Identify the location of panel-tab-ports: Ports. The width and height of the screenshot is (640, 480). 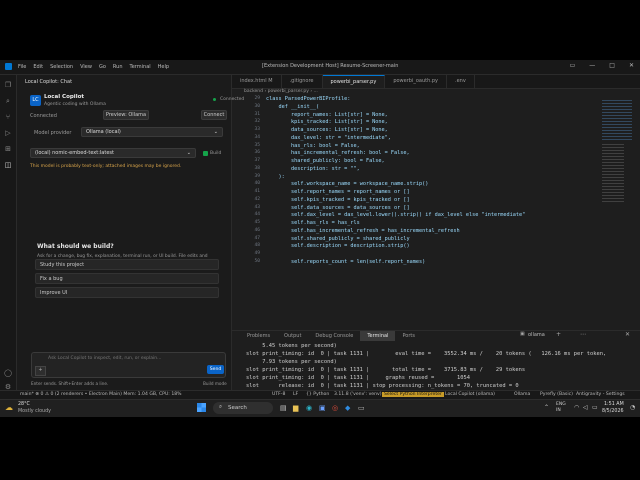
(408, 336).